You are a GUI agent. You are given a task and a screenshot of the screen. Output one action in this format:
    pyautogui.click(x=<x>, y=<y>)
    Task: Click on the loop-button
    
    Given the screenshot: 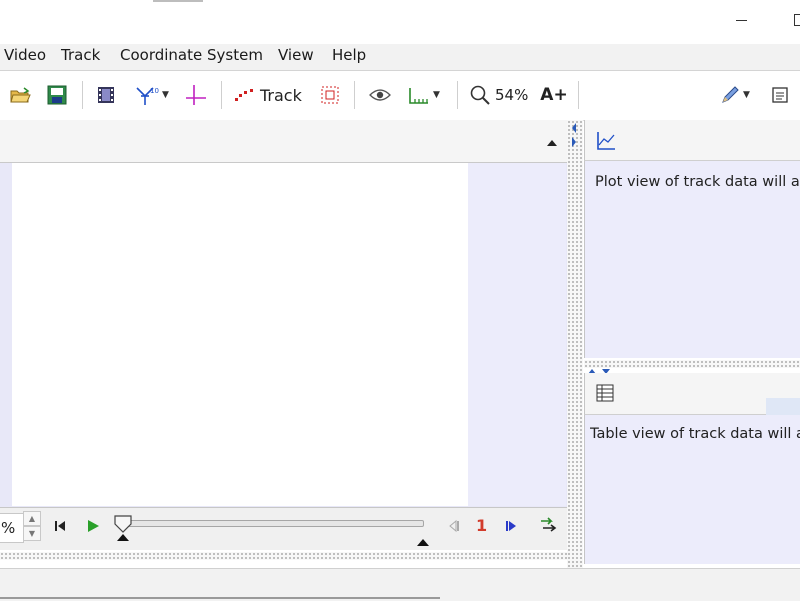 What is the action you would take?
    pyautogui.click(x=548, y=525)
    